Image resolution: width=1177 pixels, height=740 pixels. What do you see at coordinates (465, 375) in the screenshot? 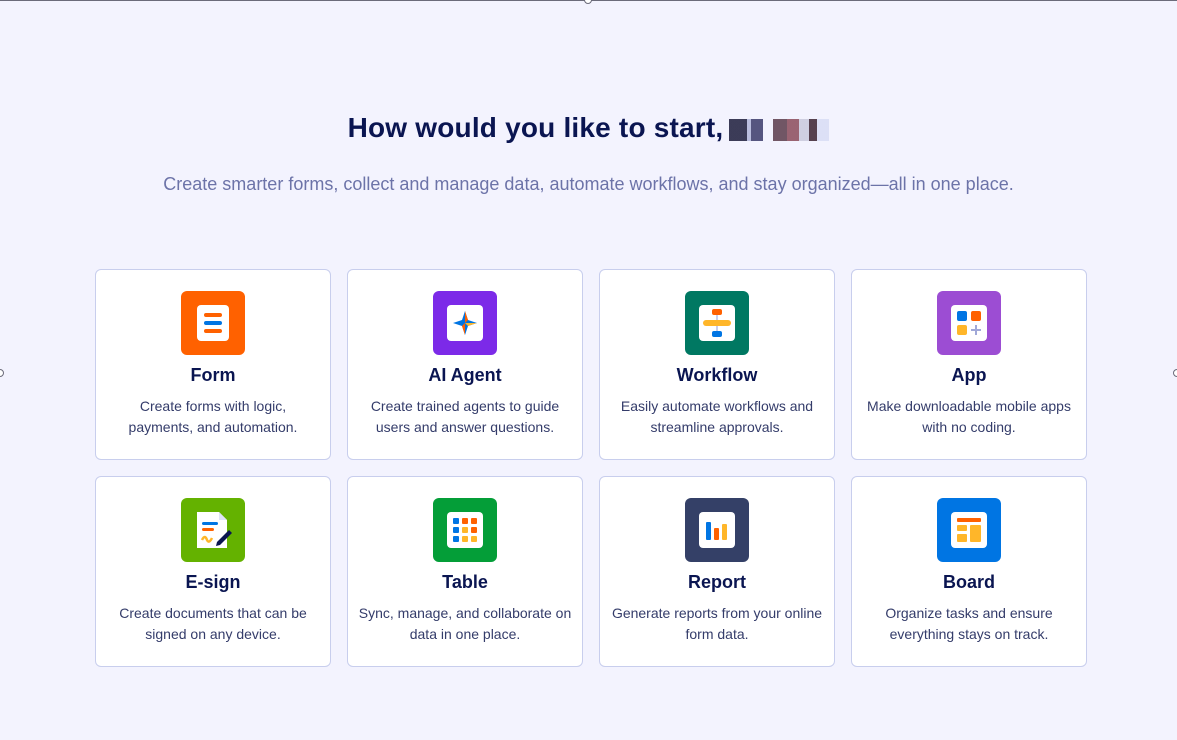
I see `card-ai-agent-title: AI Agent` at bounding box center [465, 375].